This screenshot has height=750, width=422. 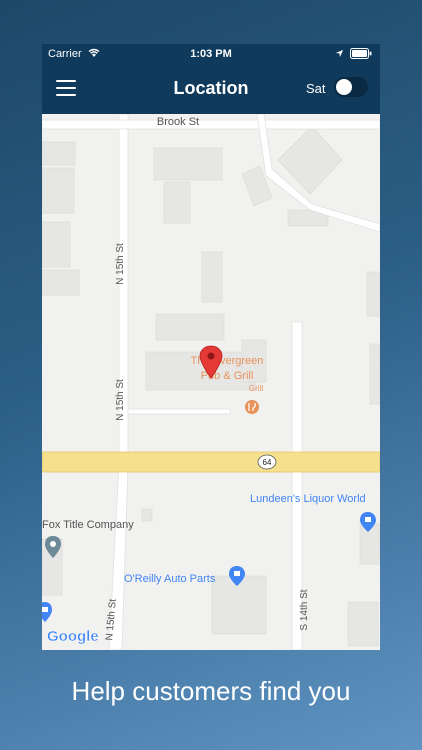 I want to click on poi-label-fox: Fox Title Company, so click(x=88, y=525).